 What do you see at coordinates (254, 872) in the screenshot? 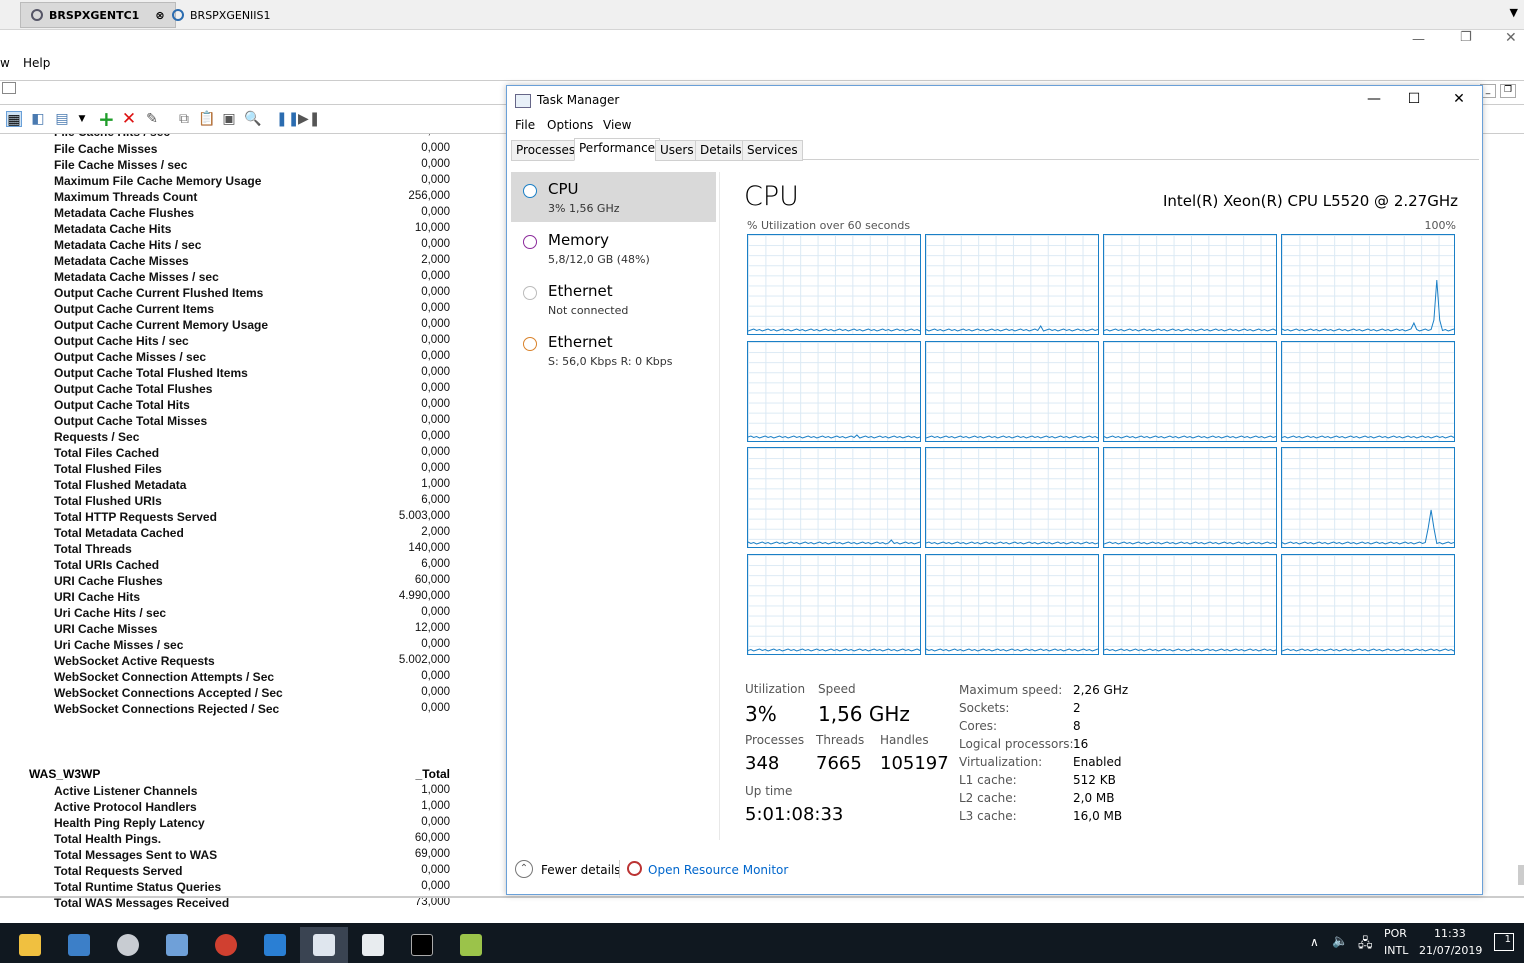
I see `counter-row: Total Requests Served 0,000` at bounding box center [254, 872].